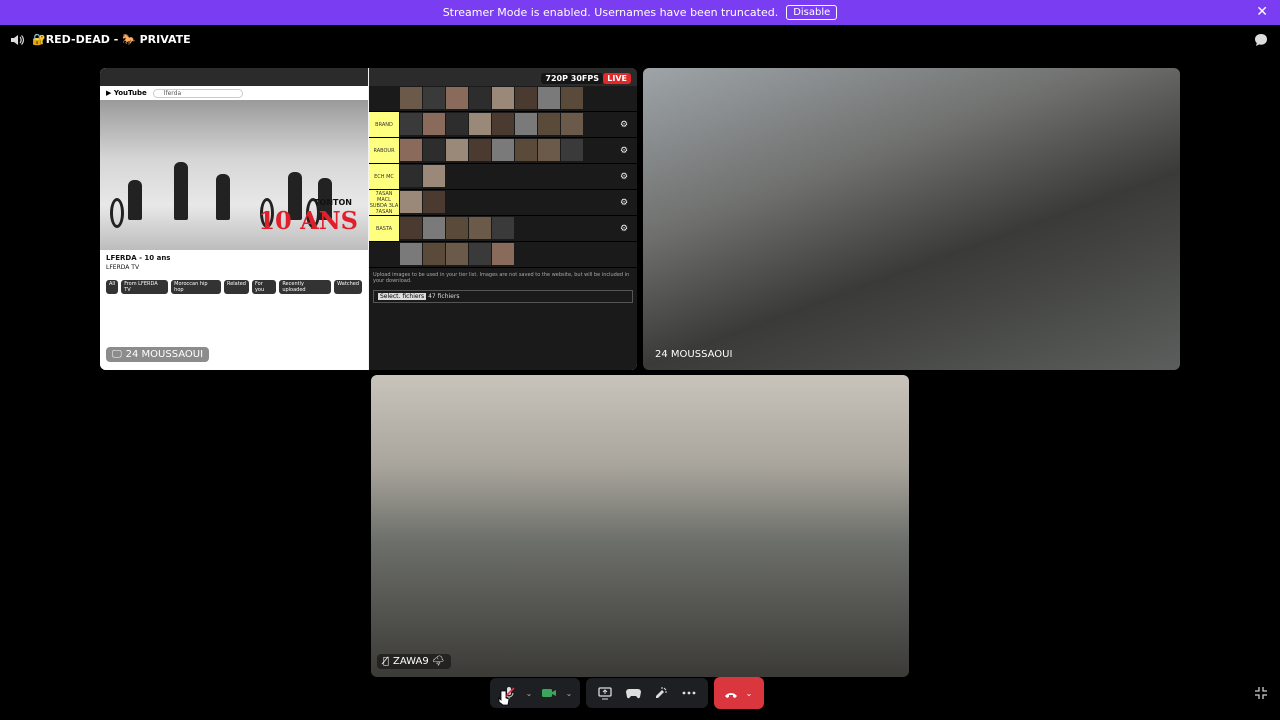 The width and height of the screenshot is (1280, 720). Describe the element at coordinates (223, 197) in the screenshot. I see `figure-shape` at that location.